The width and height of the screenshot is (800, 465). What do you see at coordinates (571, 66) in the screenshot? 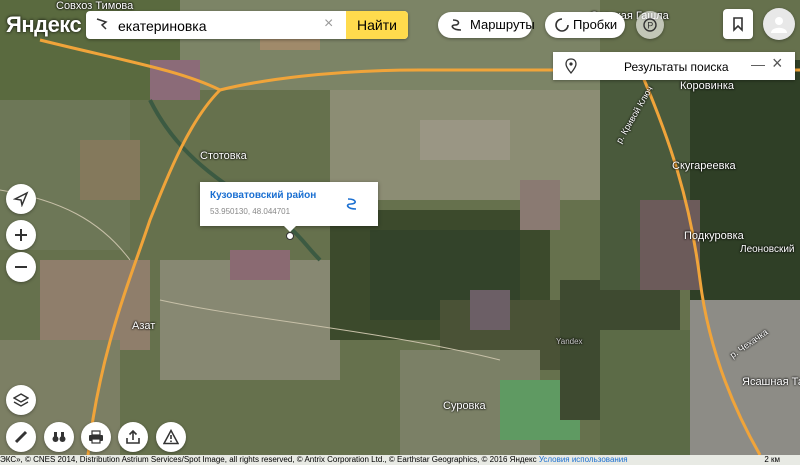
I see `pin-icon` at bounding box center [571, 66].